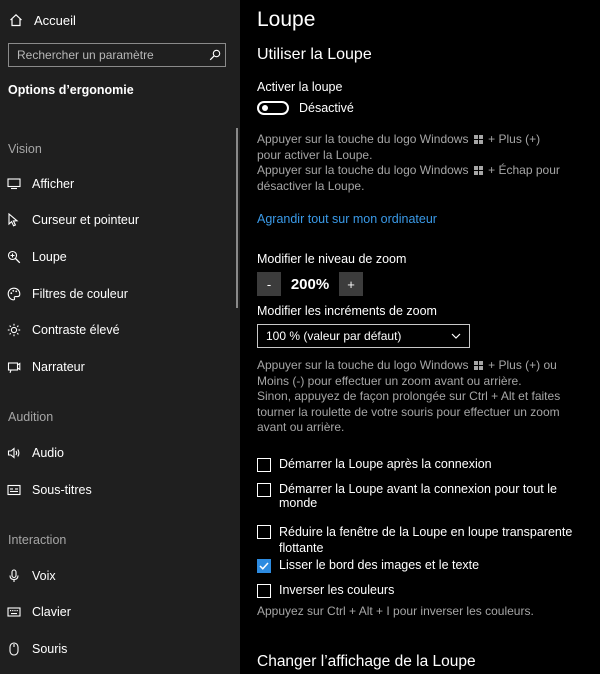 This screenshot has width=600, height=674. Describe the element at coordinates (116, 649) in the screenshot. I see `sidebar-item-souris: Souris` at that location.